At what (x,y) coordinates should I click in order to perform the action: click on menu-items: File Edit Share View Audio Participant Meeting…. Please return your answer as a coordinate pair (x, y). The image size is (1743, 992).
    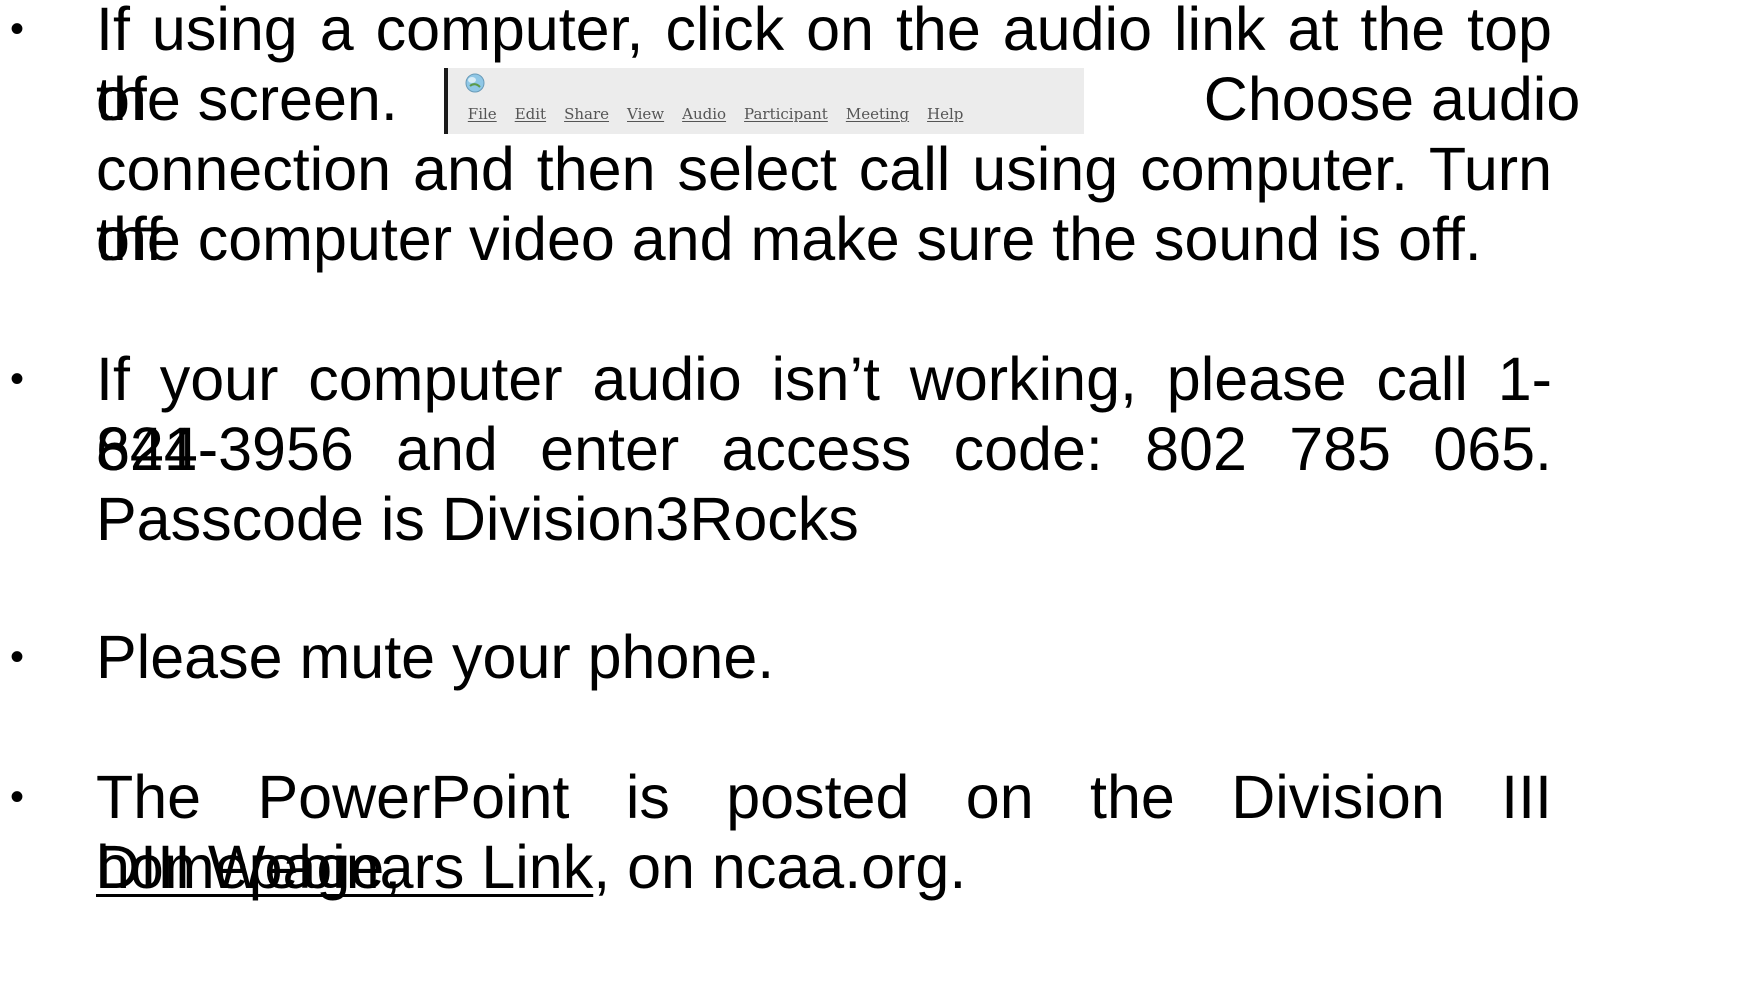
    Looking at the image, I should click on (725, 114).